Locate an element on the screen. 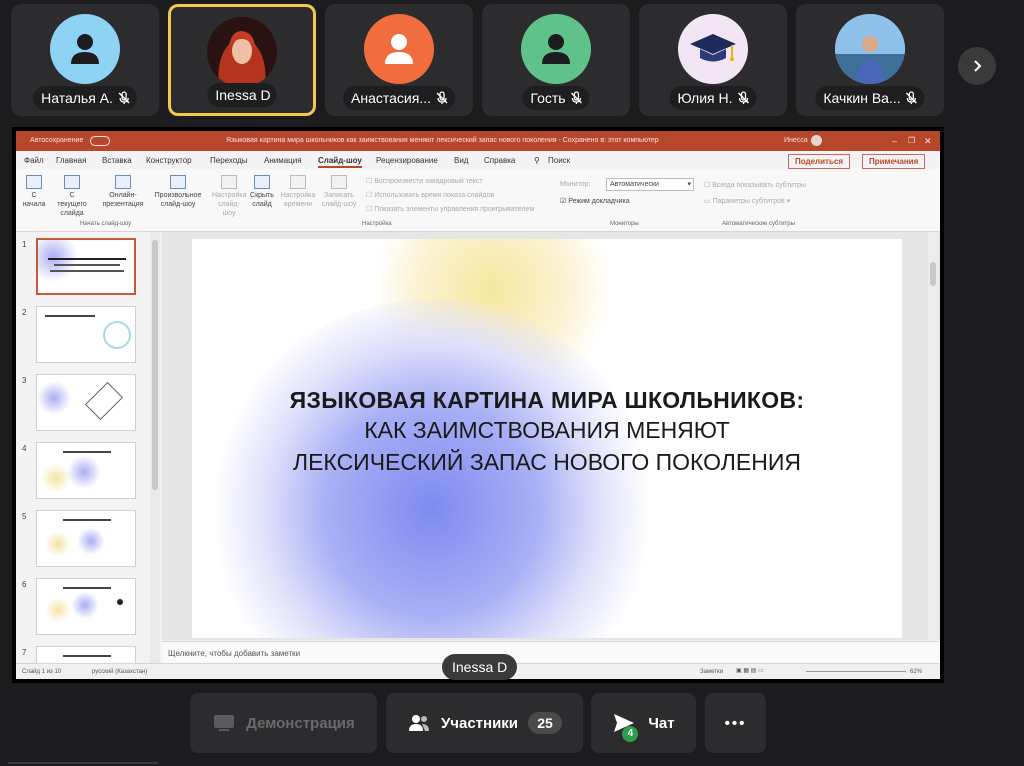  participant-name: Наталья А. is located at coordinates (85, 98).